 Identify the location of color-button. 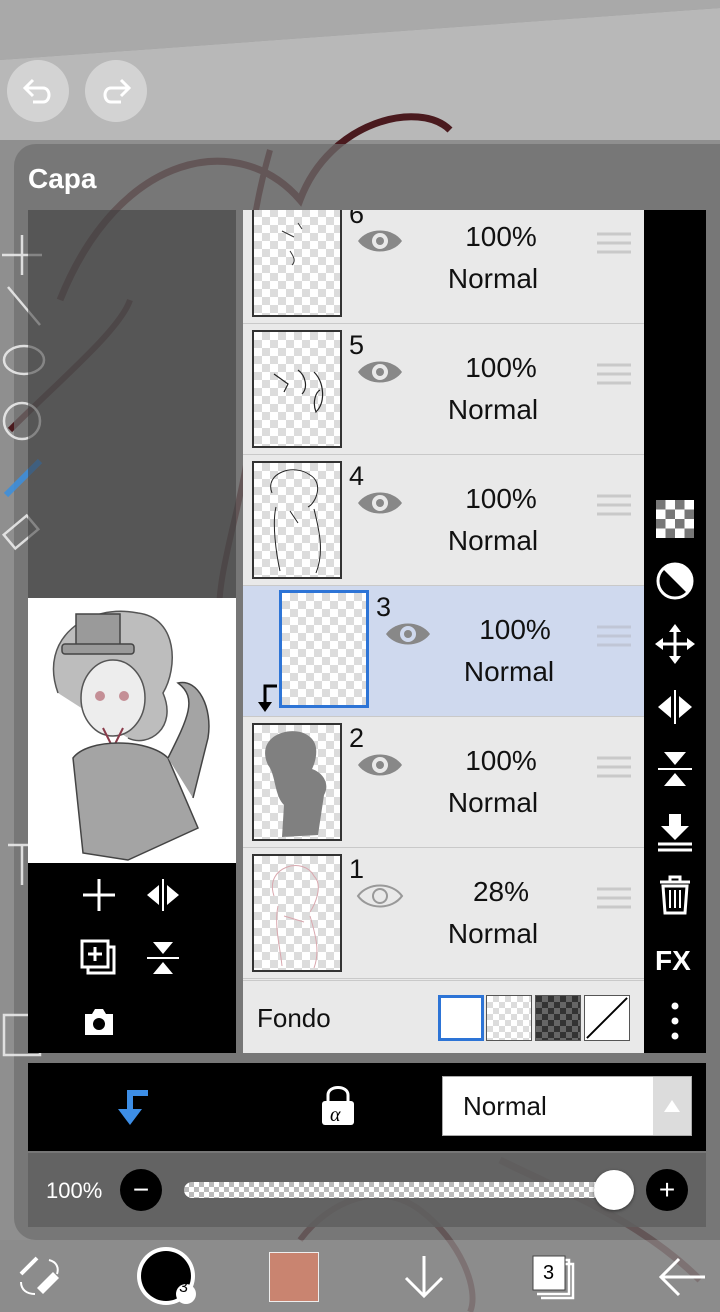
(294, 1277).